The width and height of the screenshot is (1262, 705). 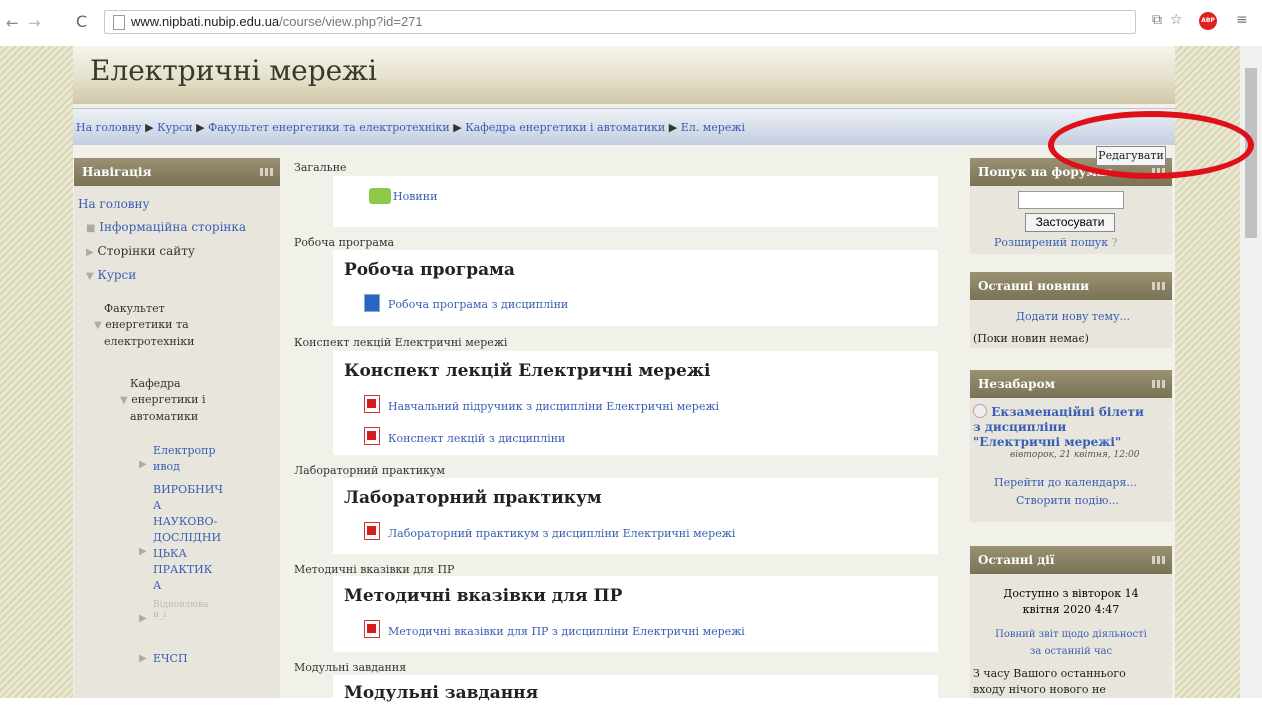 I want to click on nav-echsp: ЕЧСП, so click(x=170, y=658).